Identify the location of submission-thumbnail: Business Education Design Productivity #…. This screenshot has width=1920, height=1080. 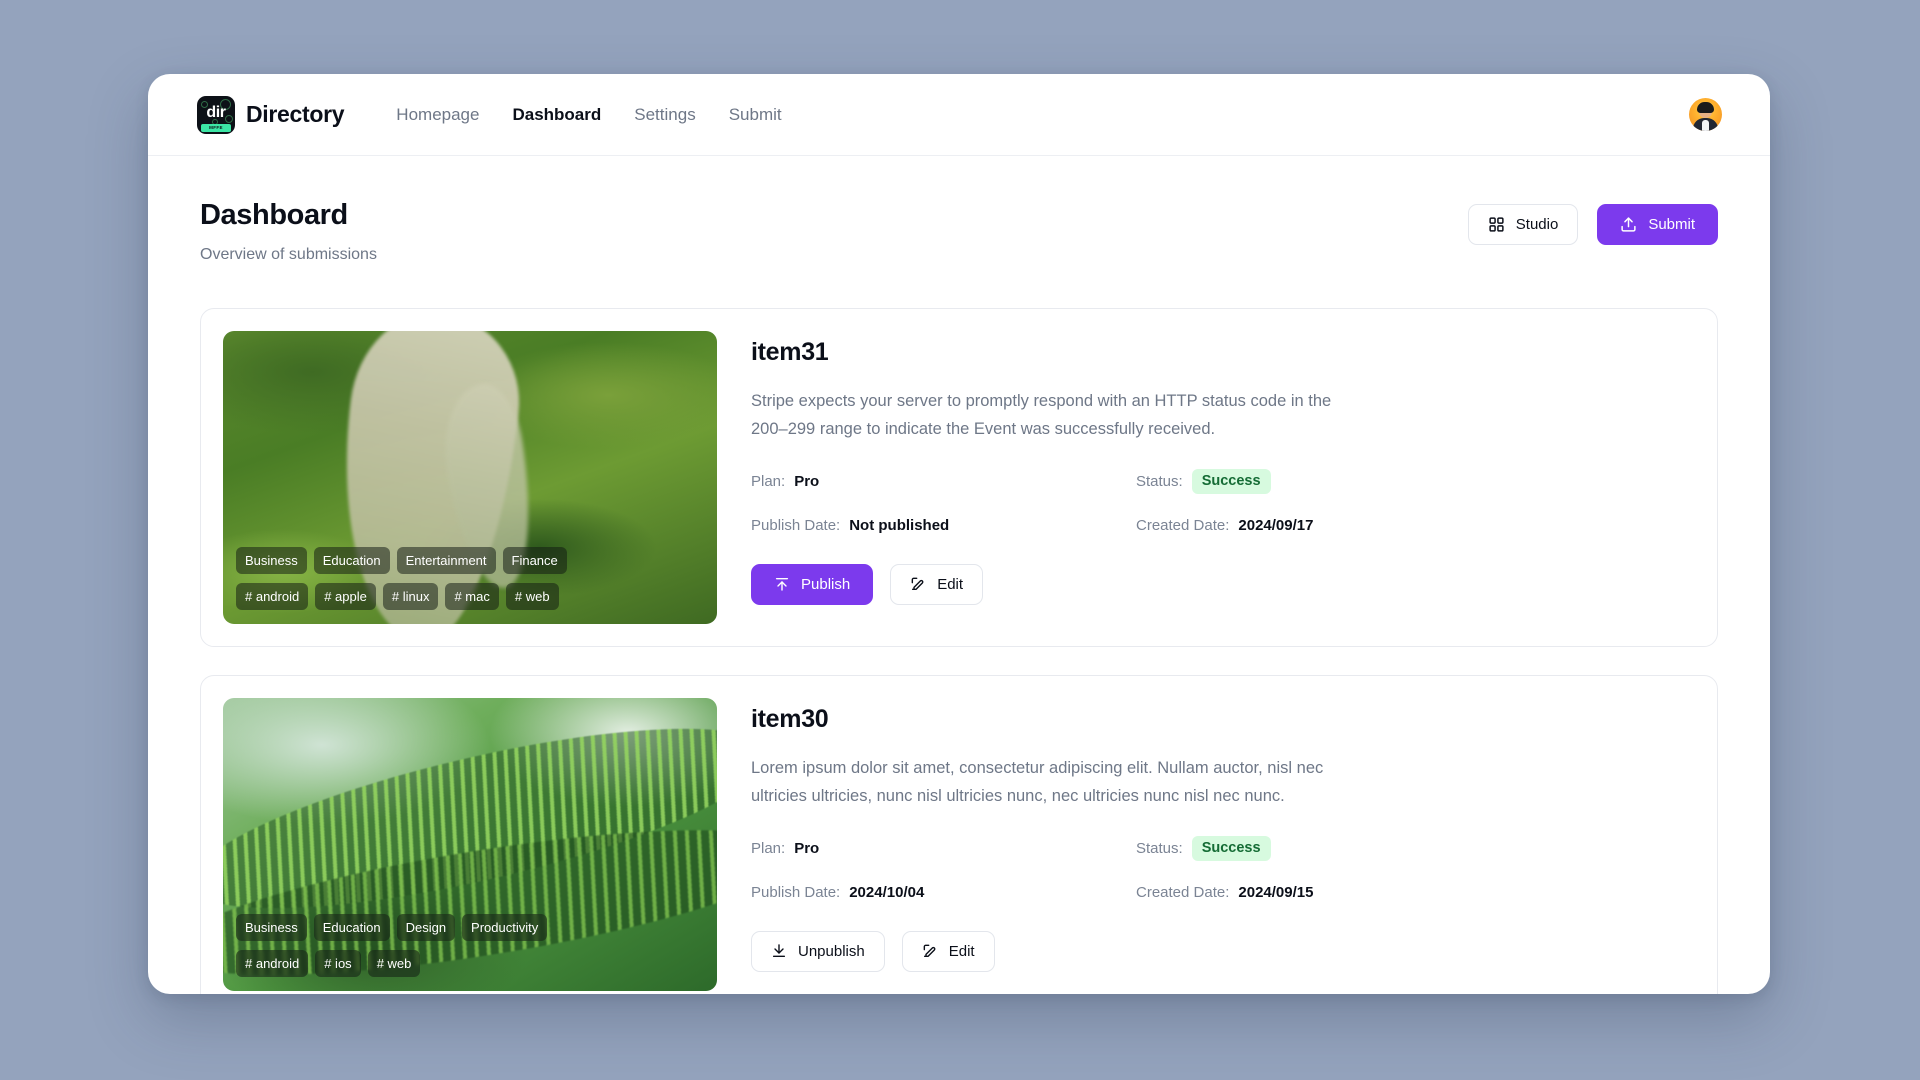
(470, 844).